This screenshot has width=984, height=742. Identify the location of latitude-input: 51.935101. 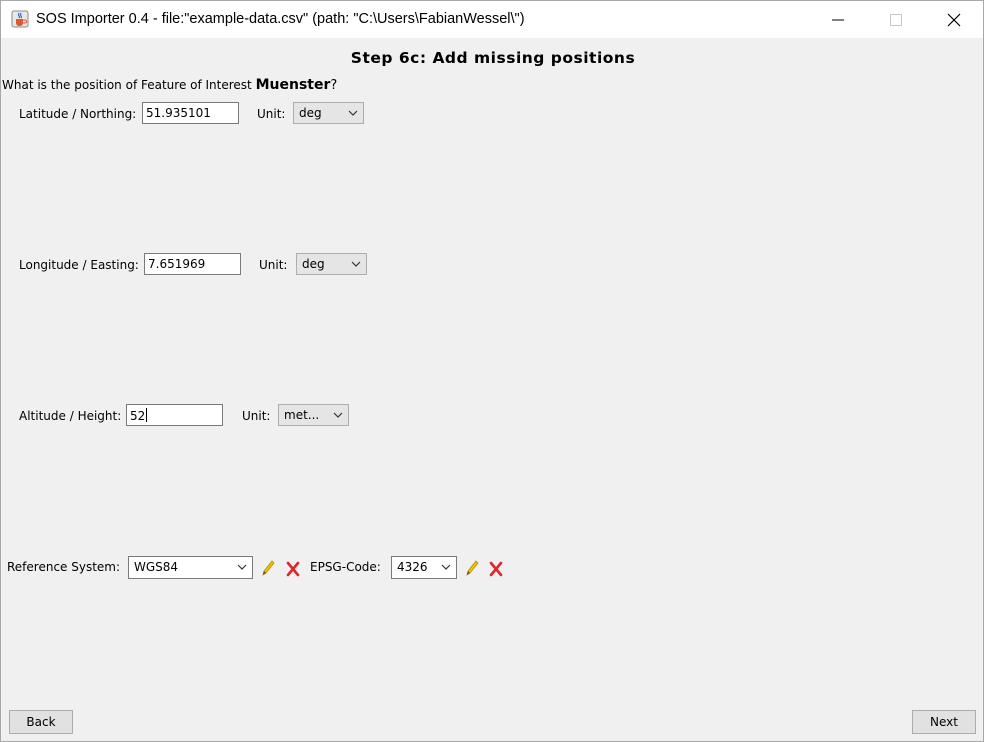
(190, 113).